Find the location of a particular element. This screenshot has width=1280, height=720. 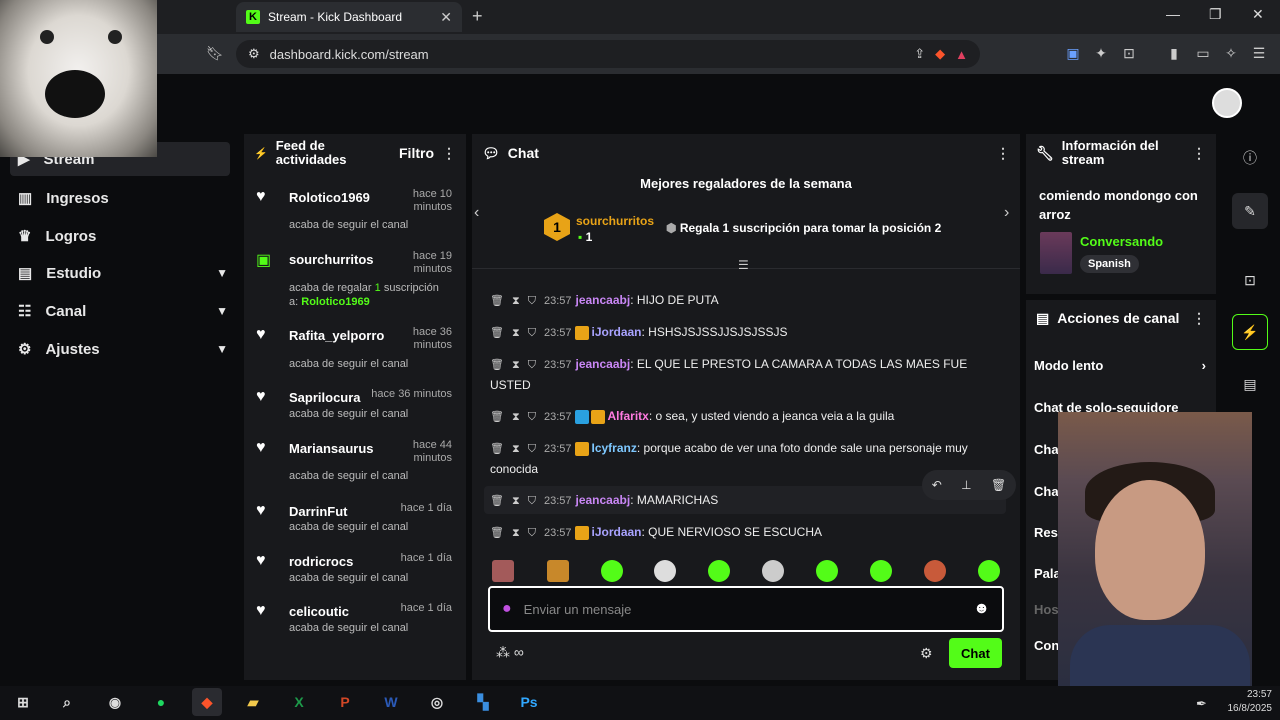

nav-item-canal: ☷ Canal ▼ is located at coordinates (123, 311).